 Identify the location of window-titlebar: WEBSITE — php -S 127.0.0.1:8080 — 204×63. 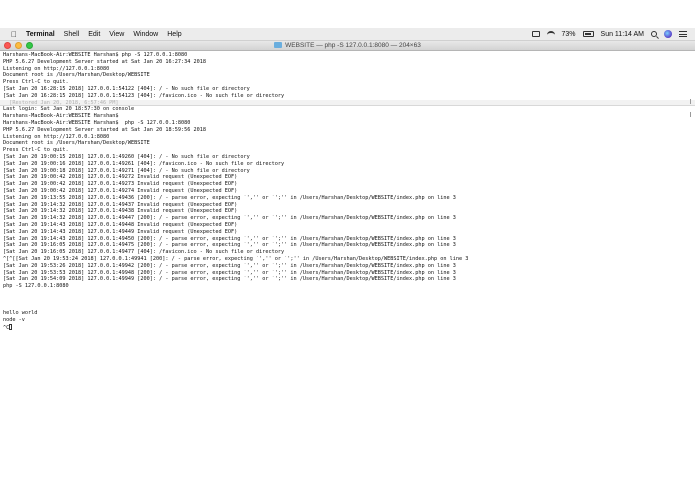
(347, 46).